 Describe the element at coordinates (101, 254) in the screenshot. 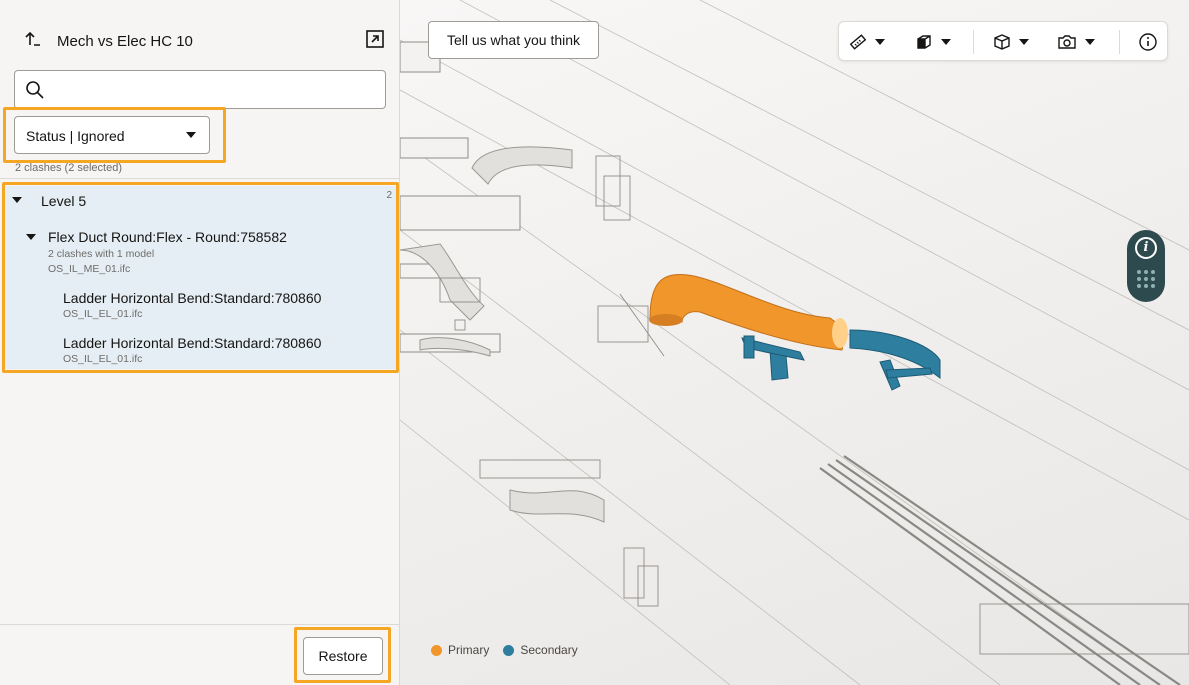

I see `primary-element-summary: 2 clashes with 1 model` at that location.